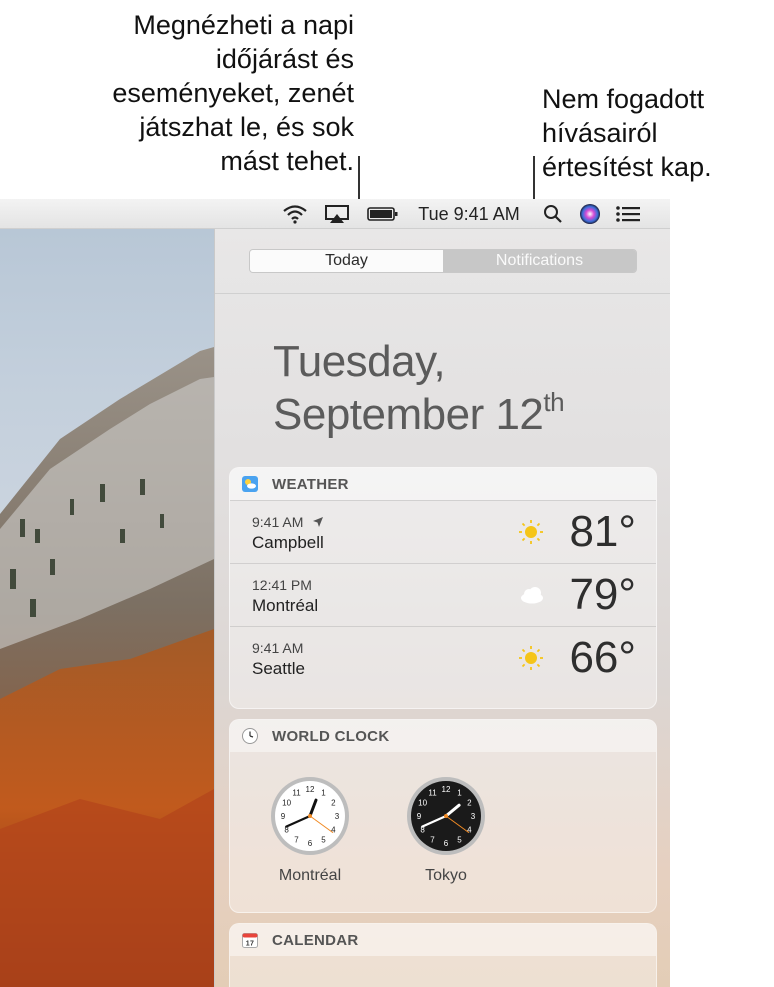  Describe the element at coordinates (442, 293) in the screenshot. I see `panel-divider` at that location.